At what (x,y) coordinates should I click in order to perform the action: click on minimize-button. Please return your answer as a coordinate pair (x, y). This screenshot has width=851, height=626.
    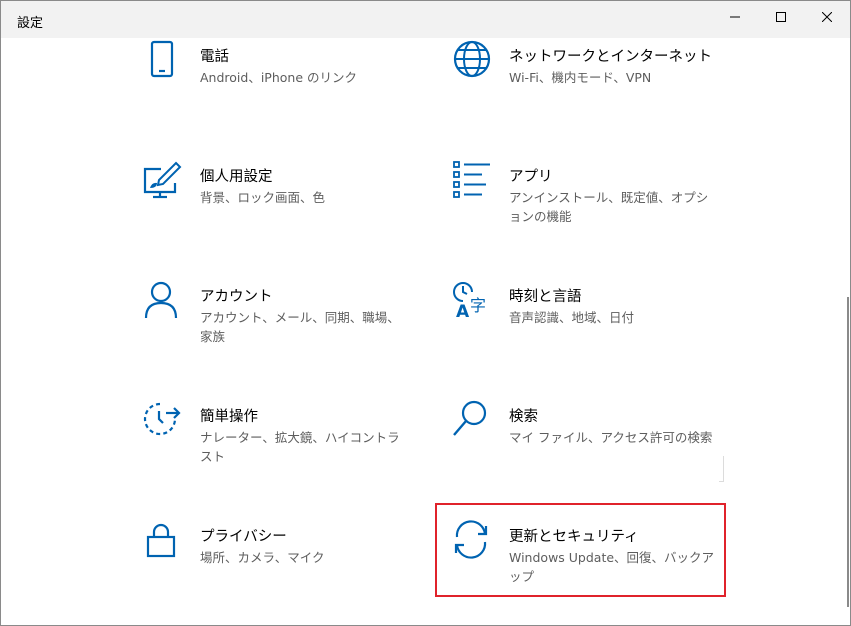
    Looking at the image, I should click on (735, 17).